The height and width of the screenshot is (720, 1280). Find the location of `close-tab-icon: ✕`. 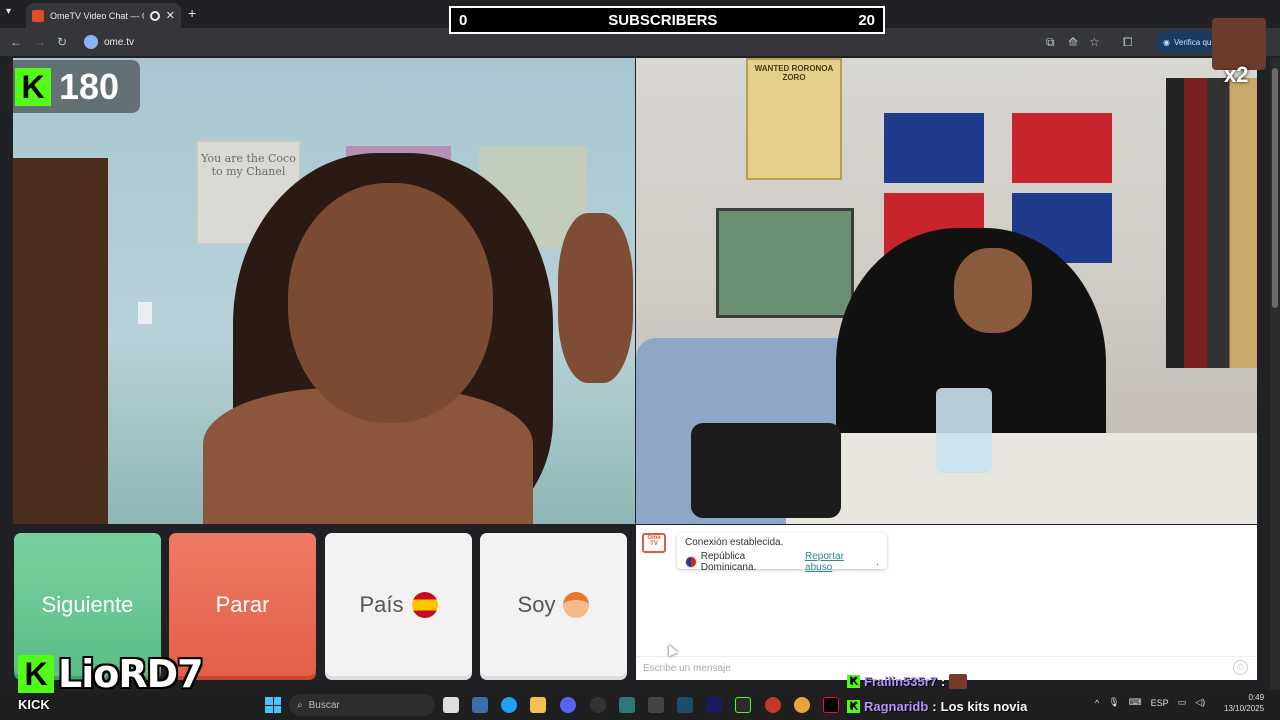

close-tab-icon: ✕ is located at coordinates (170, 15).